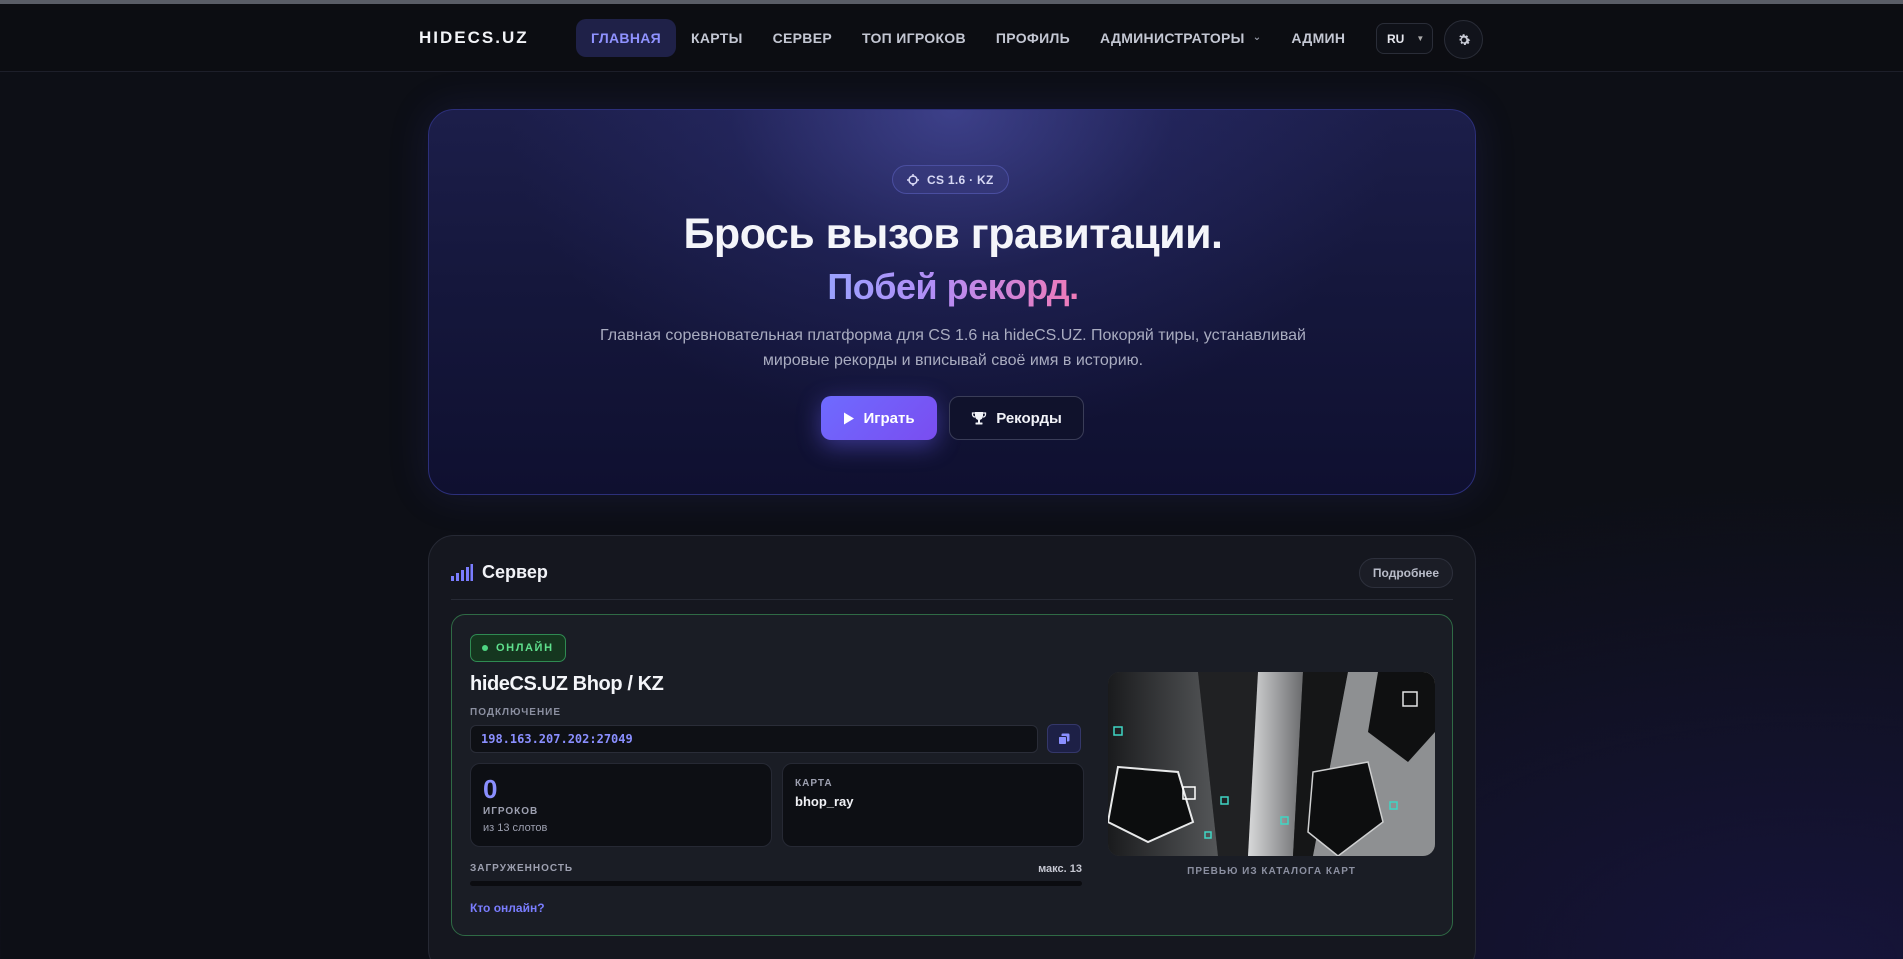  Describe the element at coordinates (1060, 869) in the screenshot. I see `load-max: макс. 13` at that location.